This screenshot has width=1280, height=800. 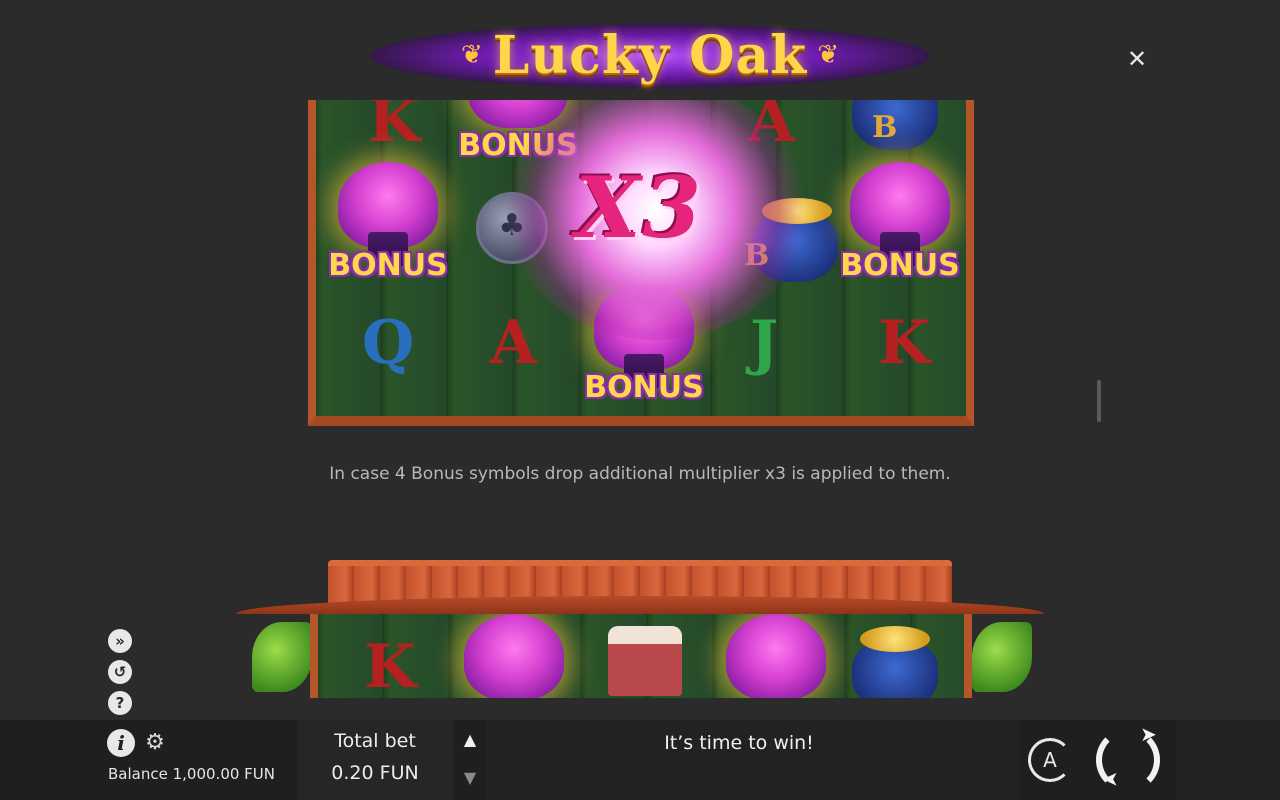 I want to click on close-icon: ✕, so click(x=1137, y=59).